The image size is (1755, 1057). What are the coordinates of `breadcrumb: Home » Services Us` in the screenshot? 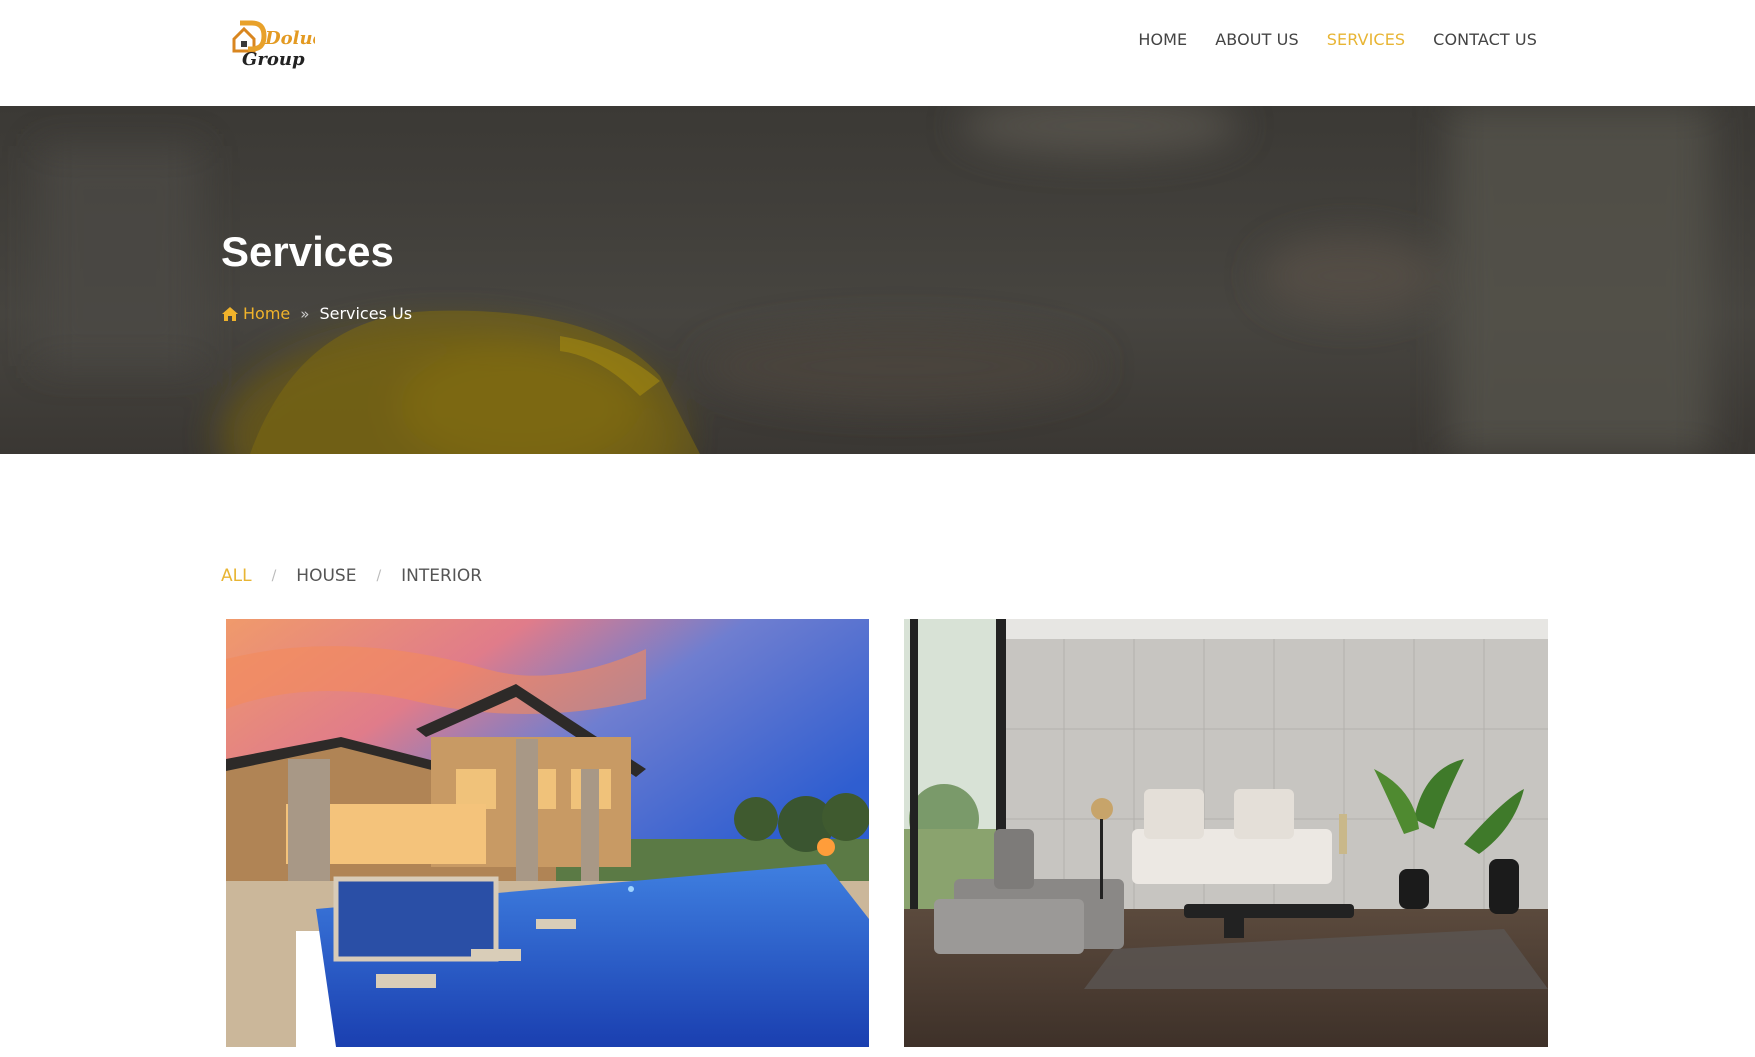 It's located at (316, 313).